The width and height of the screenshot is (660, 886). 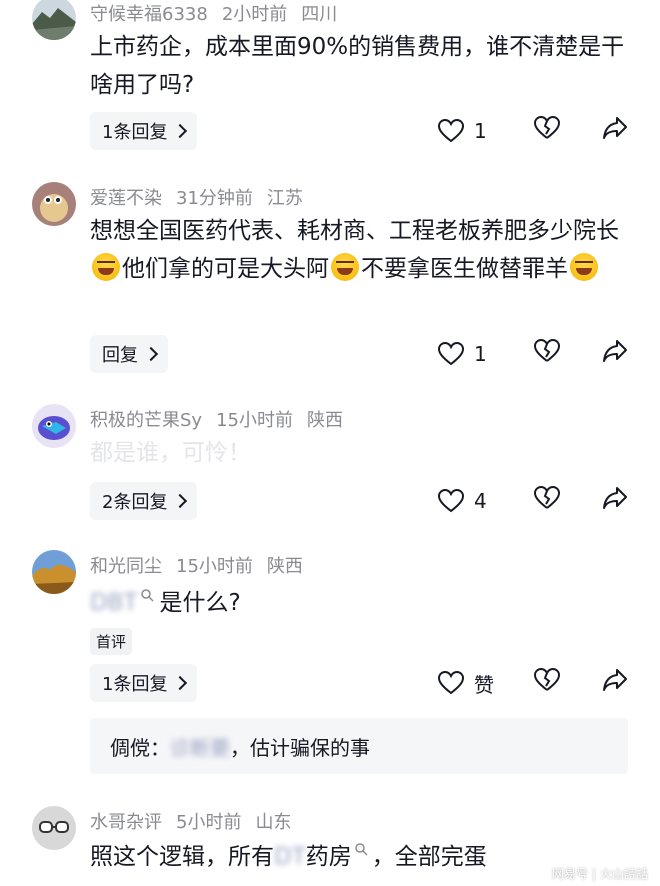 I want to click on comment-meta: 积极的芒果Sy 15小时前 陕西, so click(x=223, y=419).